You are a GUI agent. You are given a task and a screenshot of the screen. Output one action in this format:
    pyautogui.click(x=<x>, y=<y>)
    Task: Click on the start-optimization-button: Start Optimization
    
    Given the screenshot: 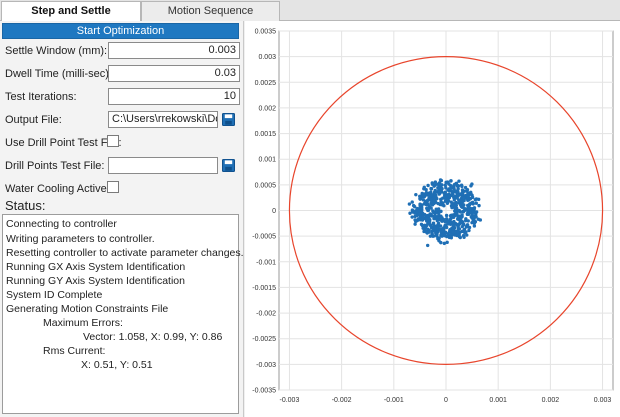 What is the action you would take?
    pyautogui.click(x=120, y=31)
    